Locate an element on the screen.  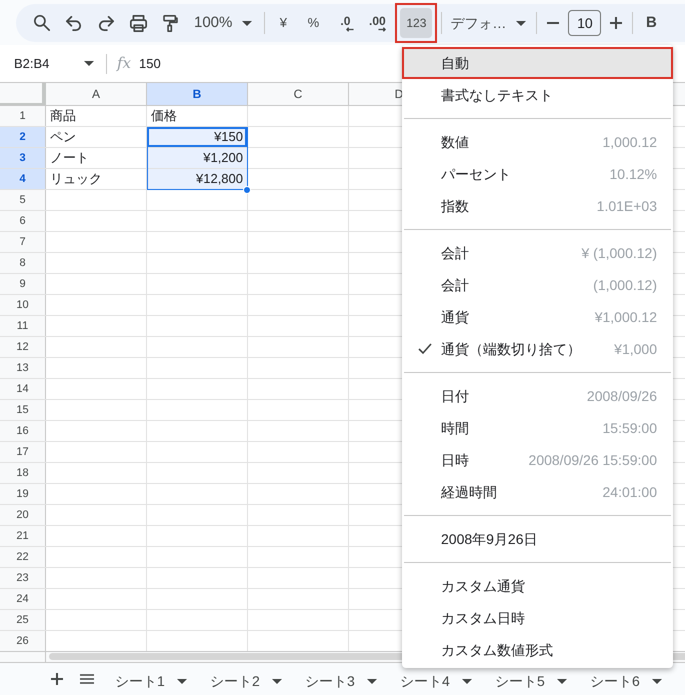
row-header: 23 is located at coordinates (22, 578).